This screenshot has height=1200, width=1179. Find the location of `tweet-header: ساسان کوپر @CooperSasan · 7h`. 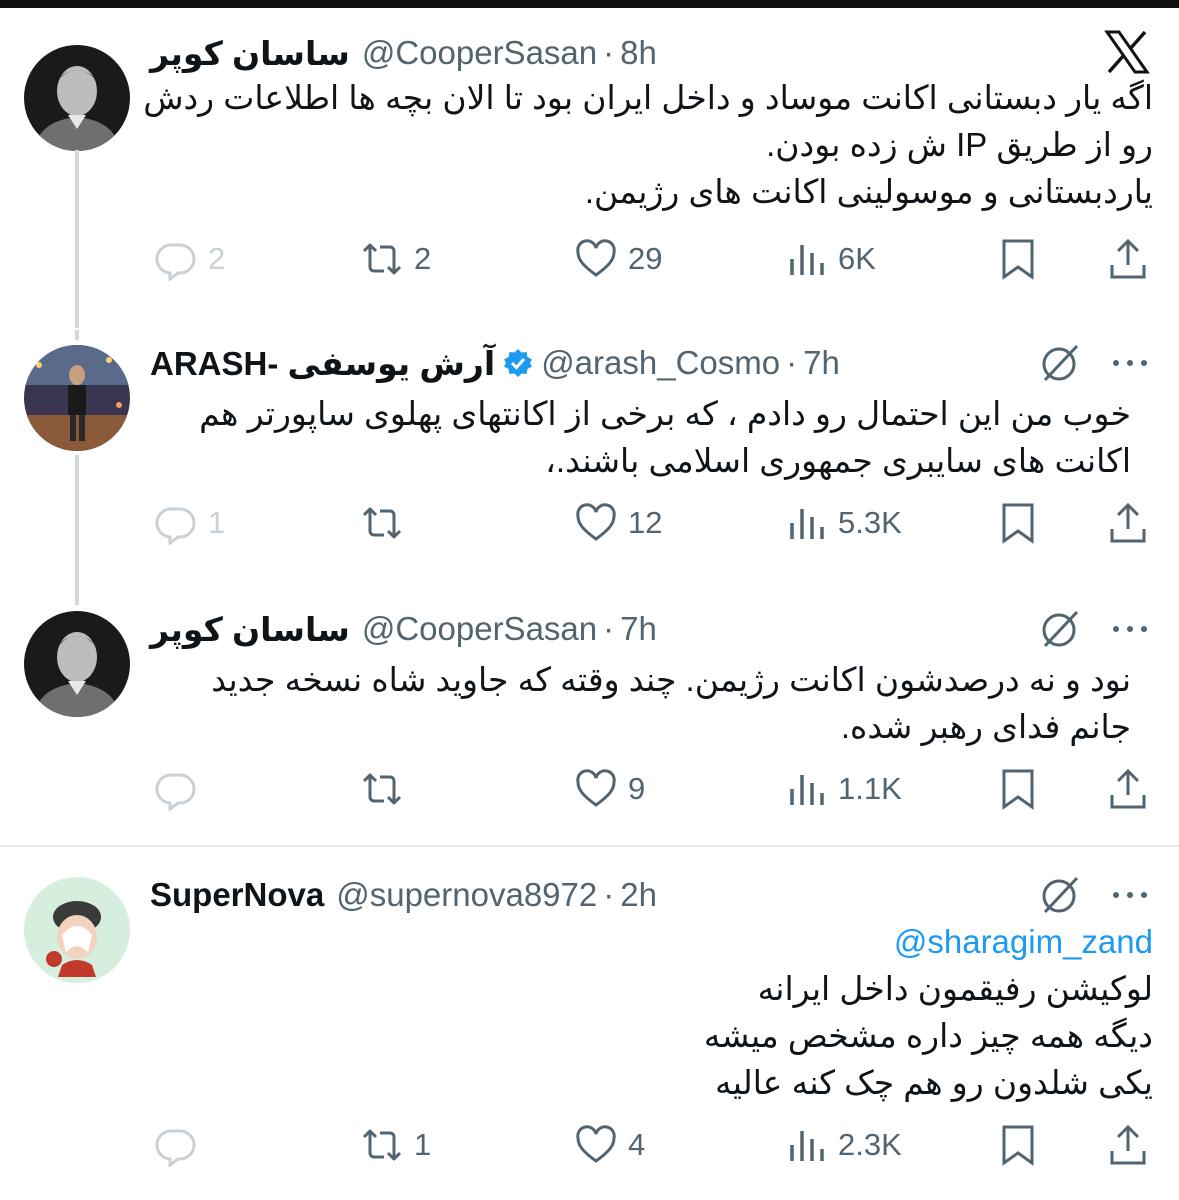

tweet-header: ساسان کوپر @CooperSasan · 7h is located at coordinates (403, 629).